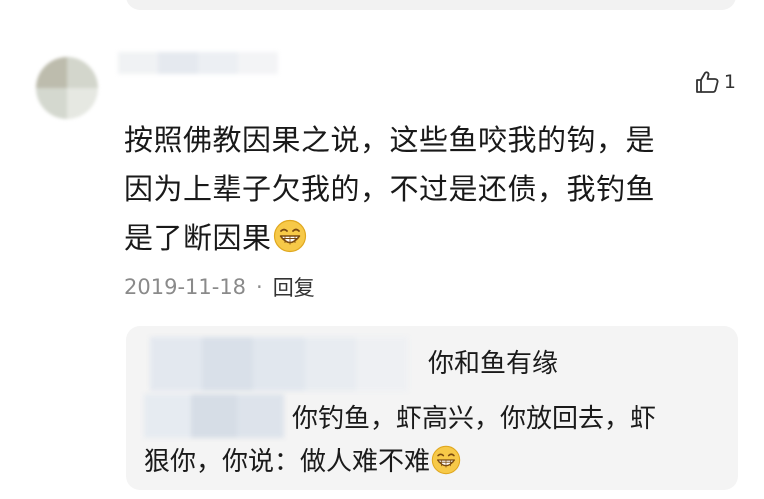  I want to click on username-blurred, so click(198, 63).